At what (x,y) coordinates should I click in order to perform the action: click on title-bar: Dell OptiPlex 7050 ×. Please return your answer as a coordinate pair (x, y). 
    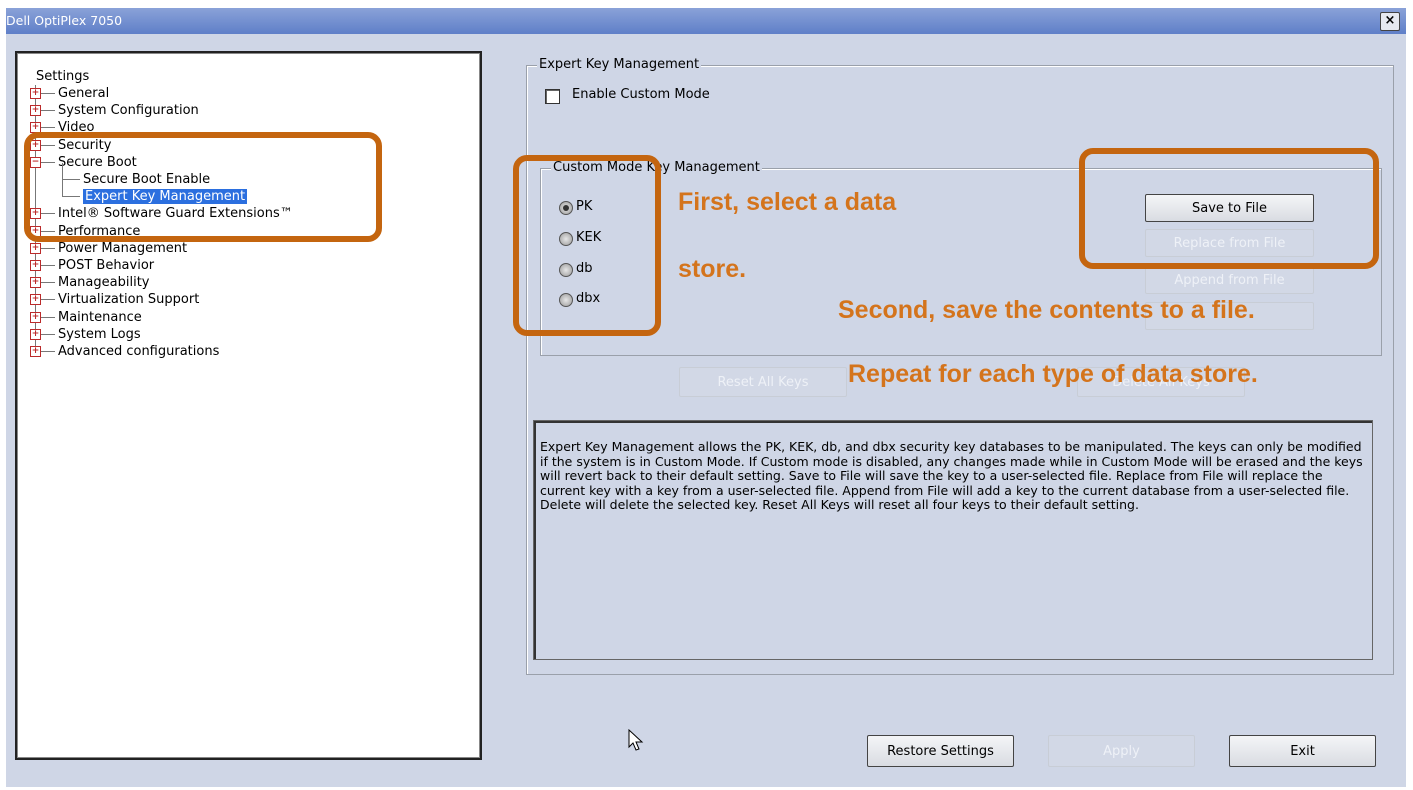
    Looking at the image, I should click on (706, 21).